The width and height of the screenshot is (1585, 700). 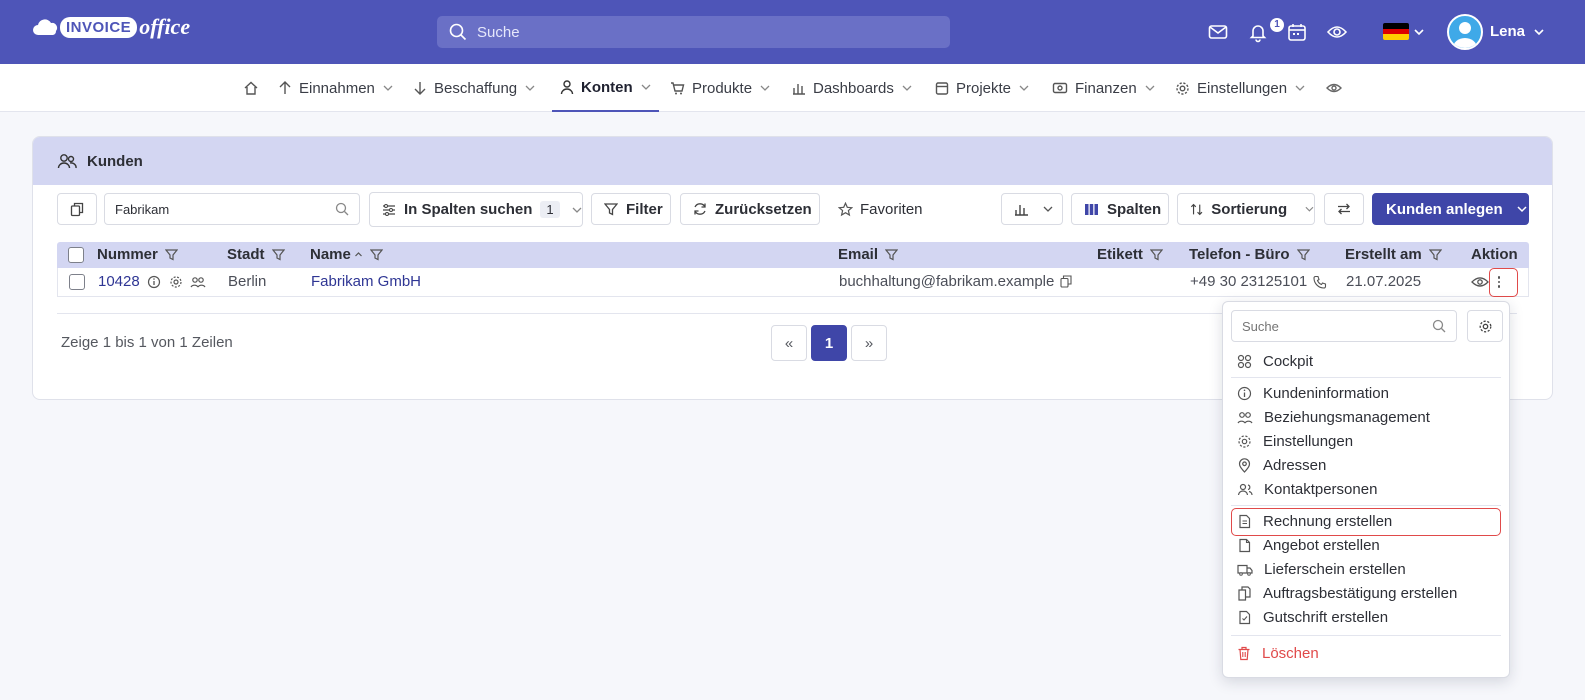 I want to click on filter-button: Filter, so click(x=631, y=209).